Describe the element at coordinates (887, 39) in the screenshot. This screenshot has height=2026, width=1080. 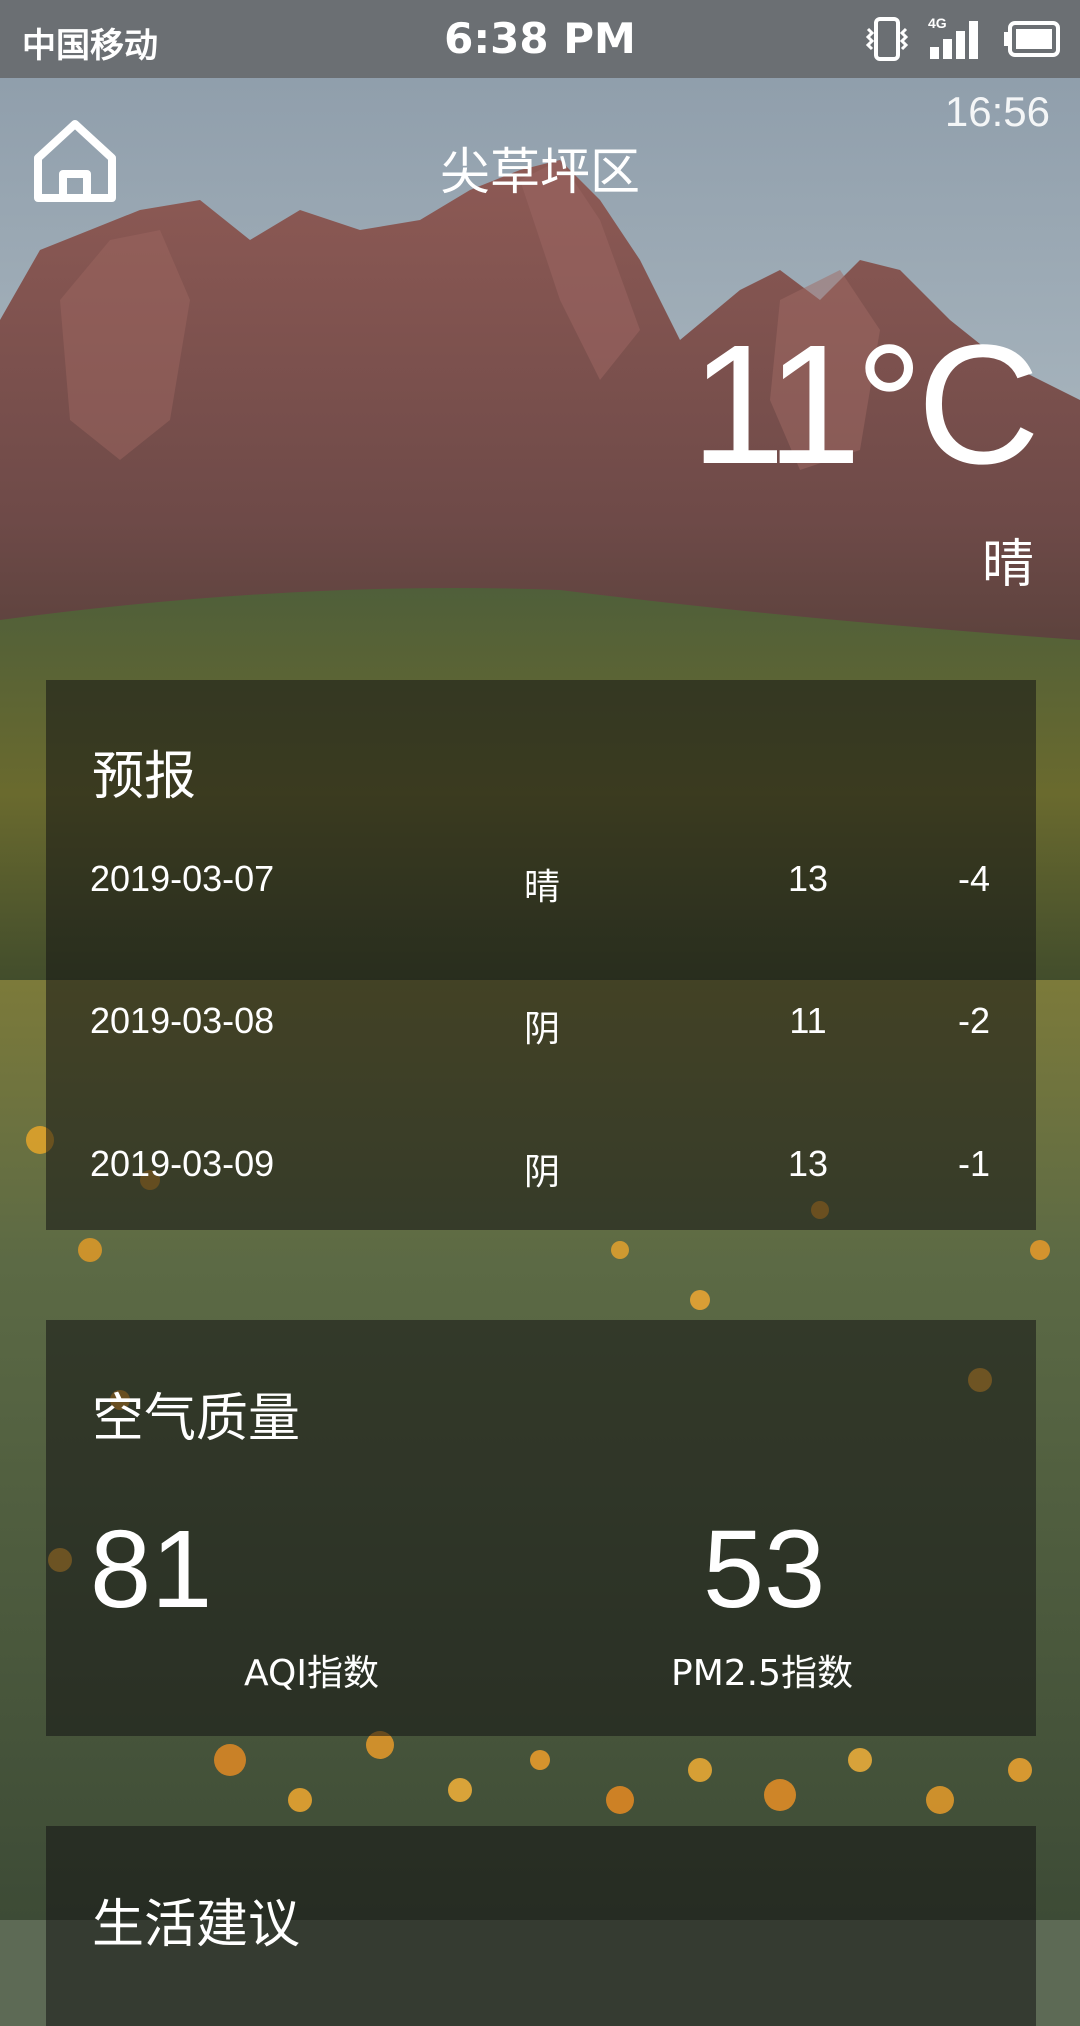
I see `vibrate-icon` at that location.